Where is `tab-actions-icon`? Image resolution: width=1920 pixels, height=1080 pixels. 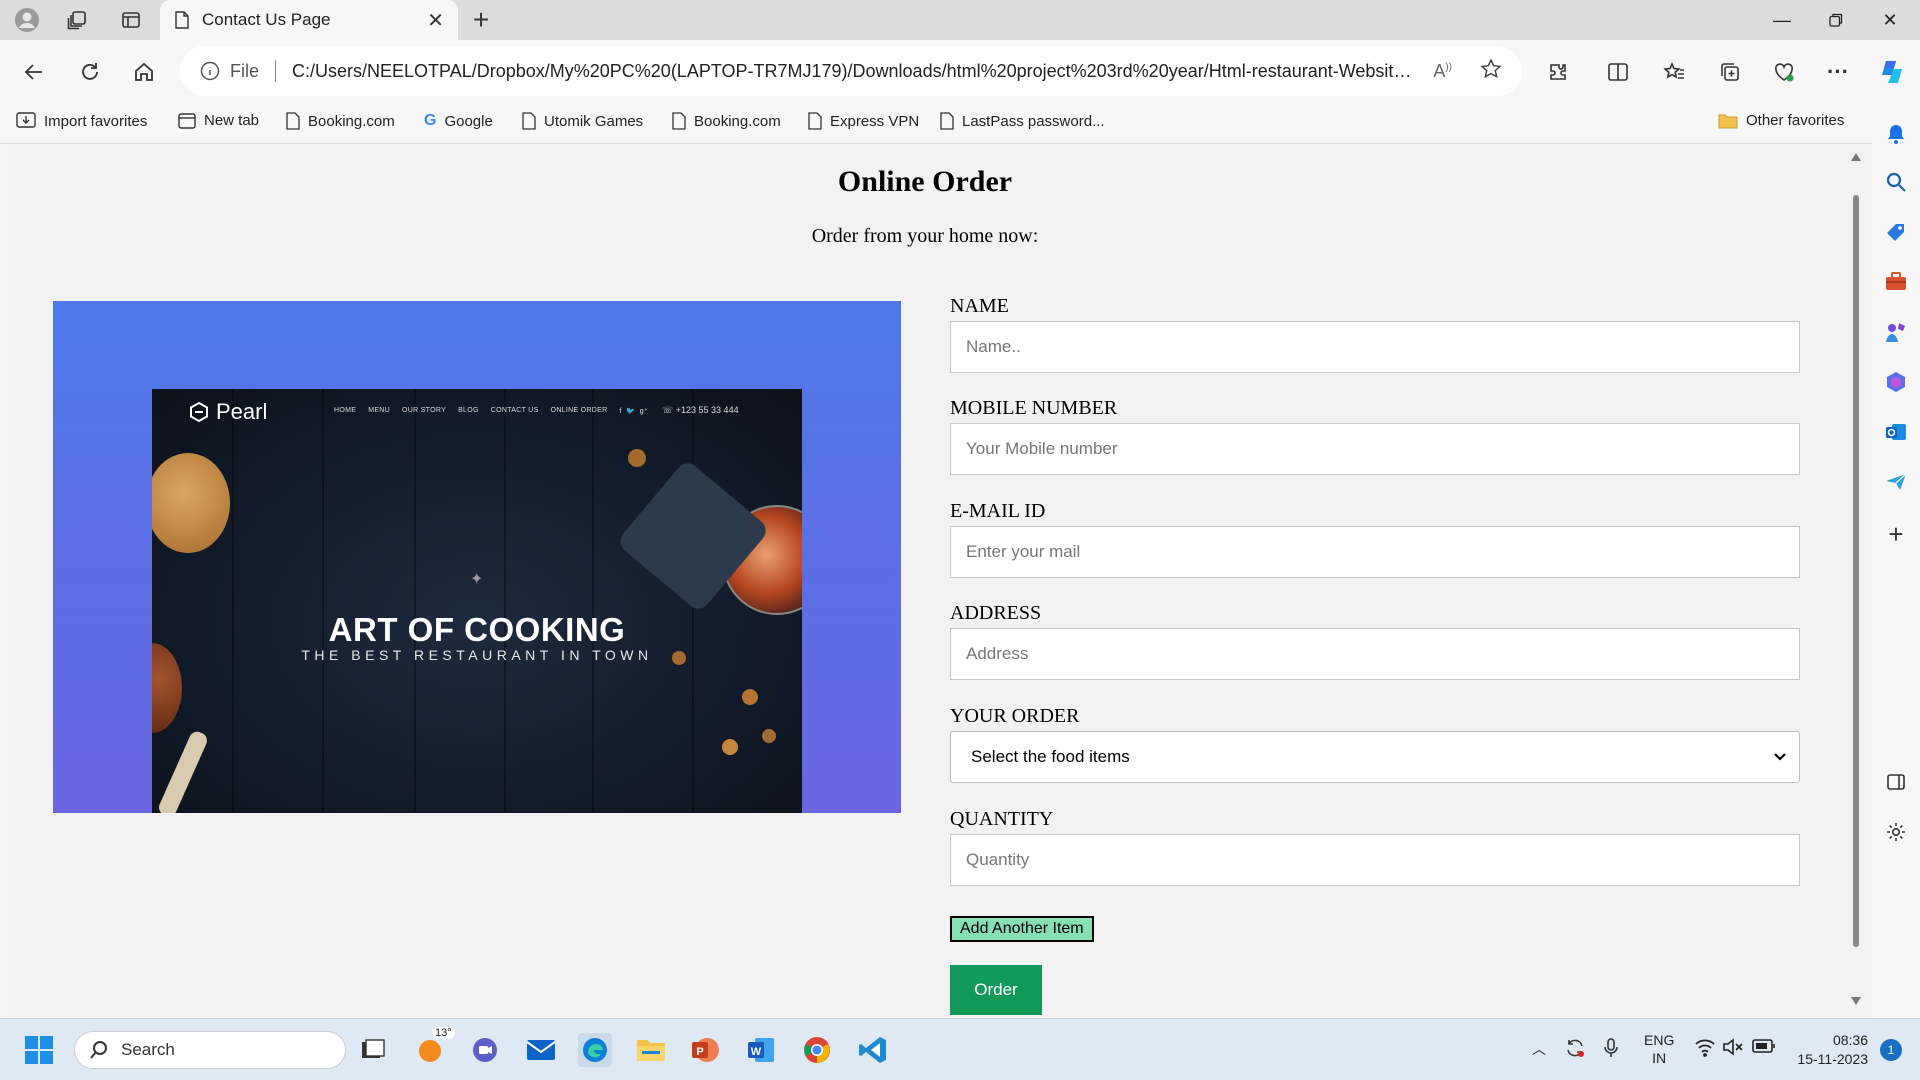 tab-actions-icon is located at coordinates (131, 20).